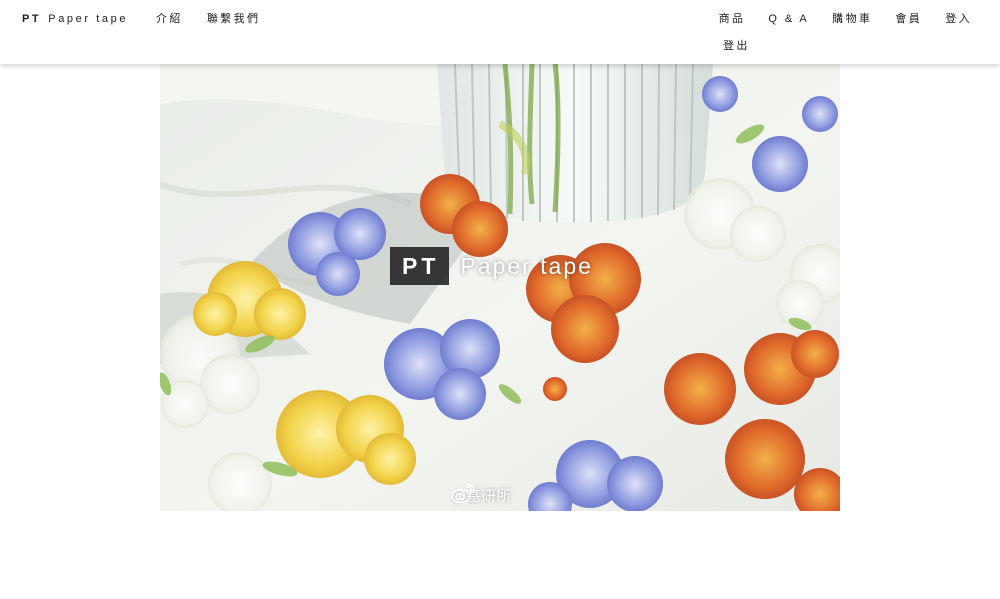  Describe the element at coordinates (732, 19) in the screenshot. I see `nav-link-products: 商品` at that location.